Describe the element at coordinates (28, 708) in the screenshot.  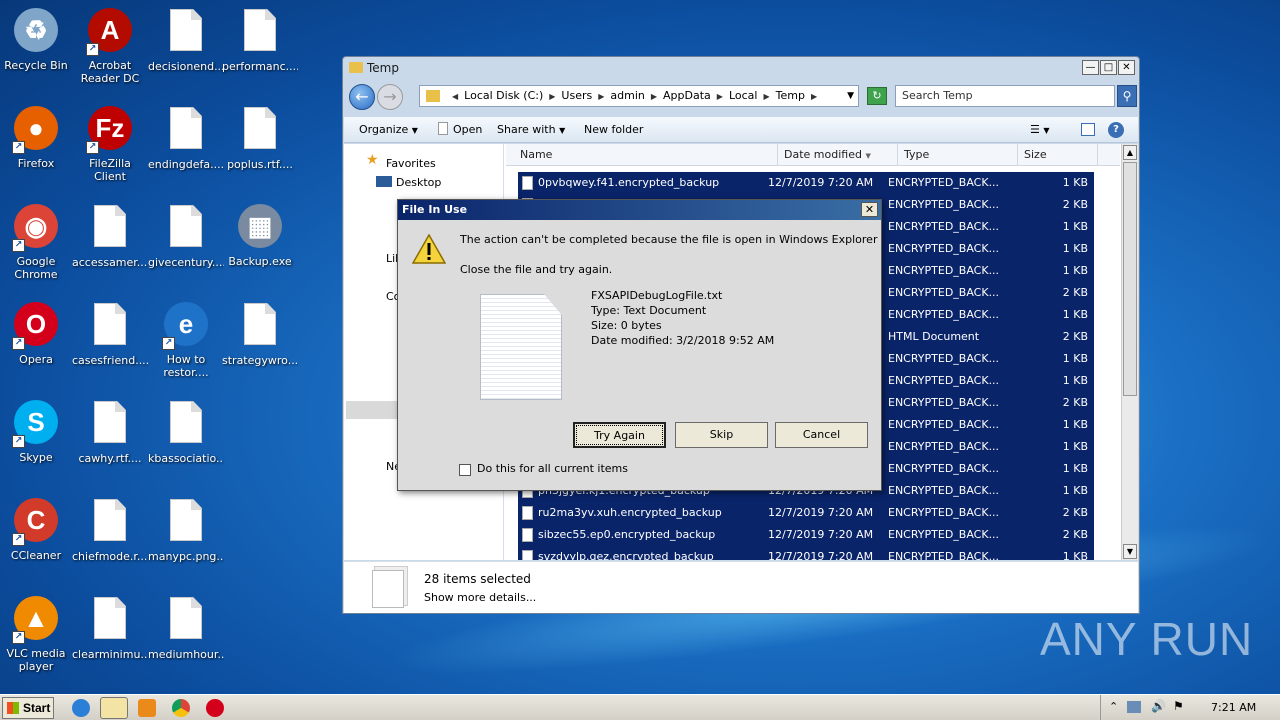
I see `start-button: Start` at that location.